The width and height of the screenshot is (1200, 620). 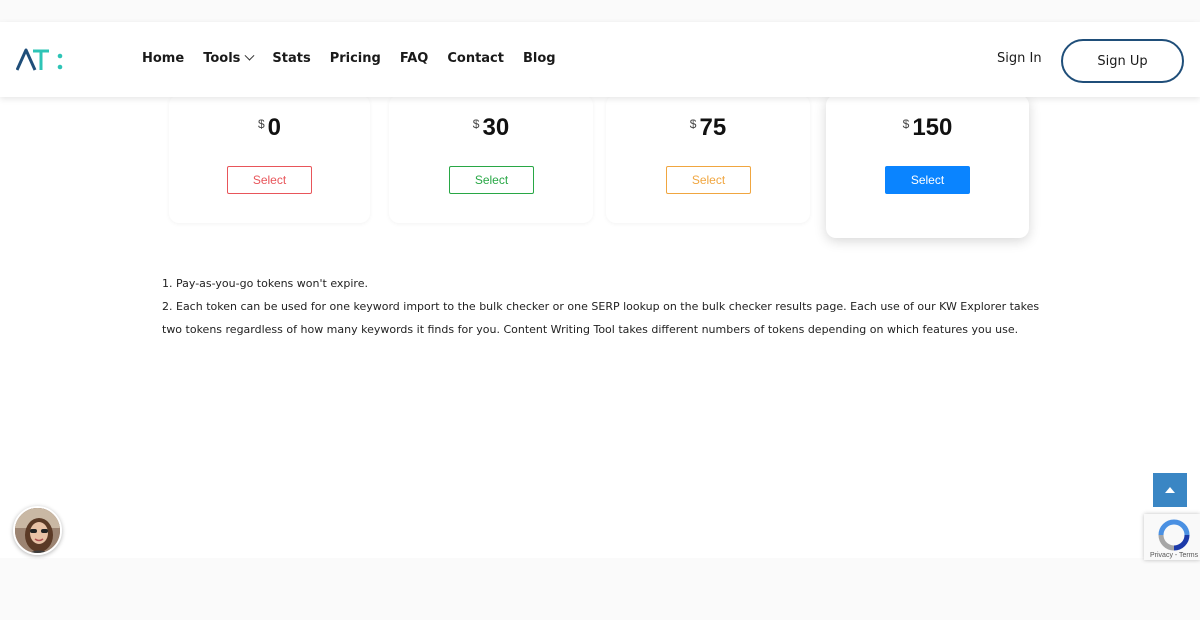 I want to click on nav-item-label: Blog, so click(x=539, y=58).